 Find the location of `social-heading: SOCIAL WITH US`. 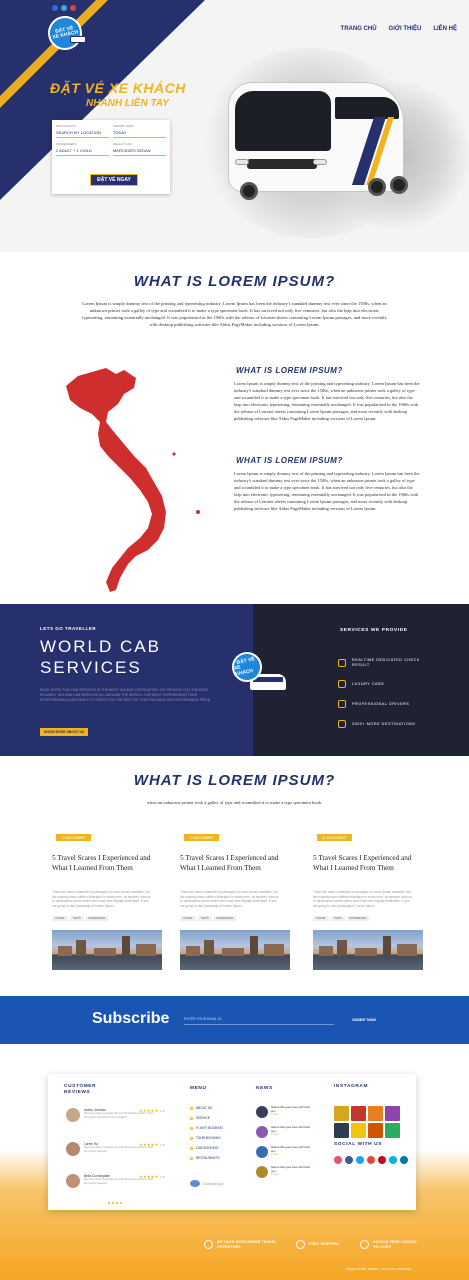

social-heading: SOCIAL WITH US is located at coordinates (358, 1144).